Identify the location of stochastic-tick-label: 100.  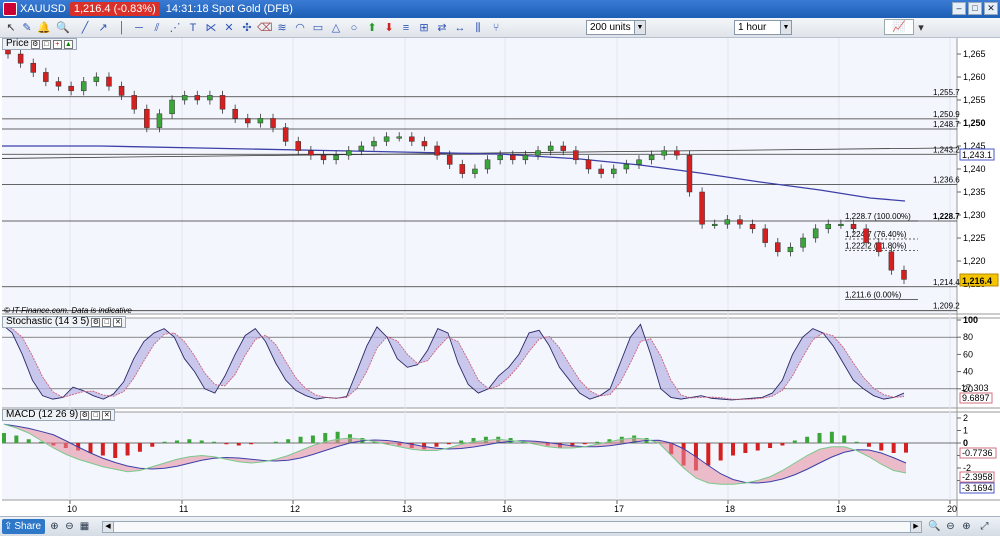
(970, 320).